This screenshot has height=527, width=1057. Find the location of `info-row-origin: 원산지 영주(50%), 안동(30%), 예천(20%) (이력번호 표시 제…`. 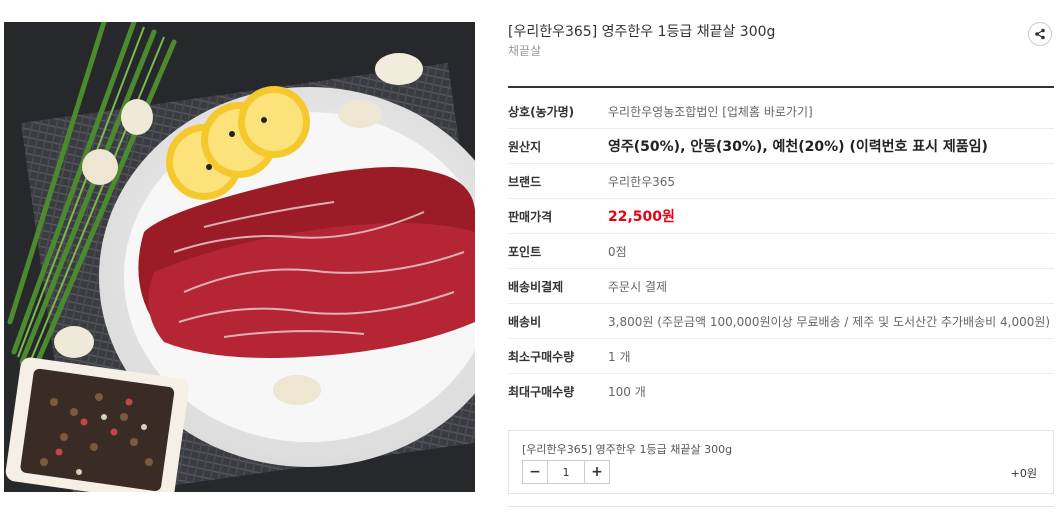

info-row-origin: 원산지 영주(50%), 안동(30%), 예천(20%) (이력번호 표시 제… is located at coordinates (781, 146).